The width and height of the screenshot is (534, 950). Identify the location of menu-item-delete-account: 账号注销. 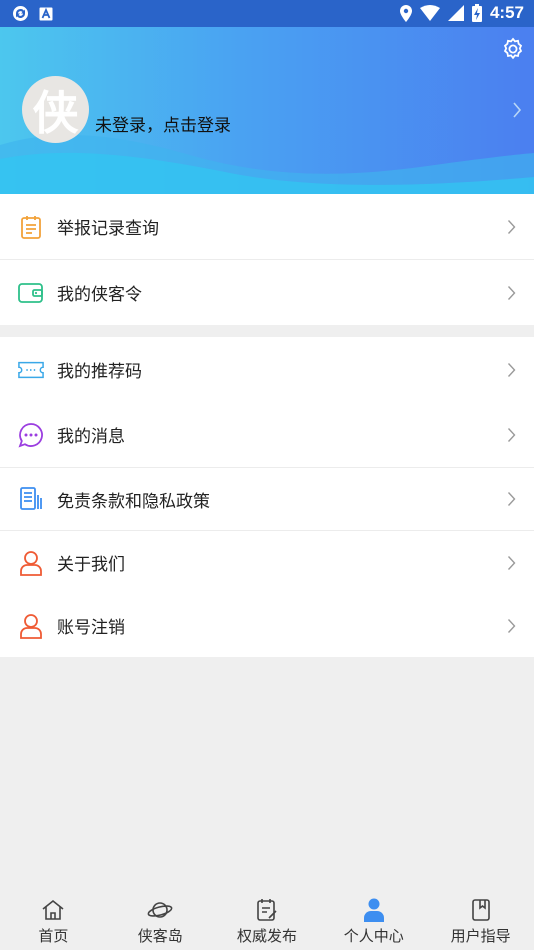
(267, 625).